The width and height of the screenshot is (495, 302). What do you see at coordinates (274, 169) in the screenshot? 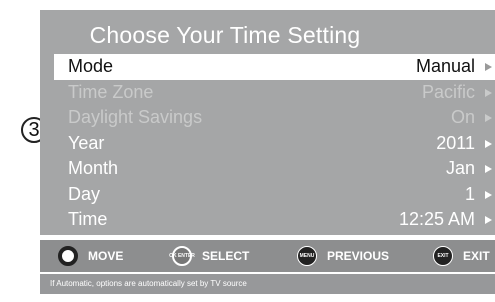
I see `menu-row-month: Month Jan` at bounding box center [274, 169].